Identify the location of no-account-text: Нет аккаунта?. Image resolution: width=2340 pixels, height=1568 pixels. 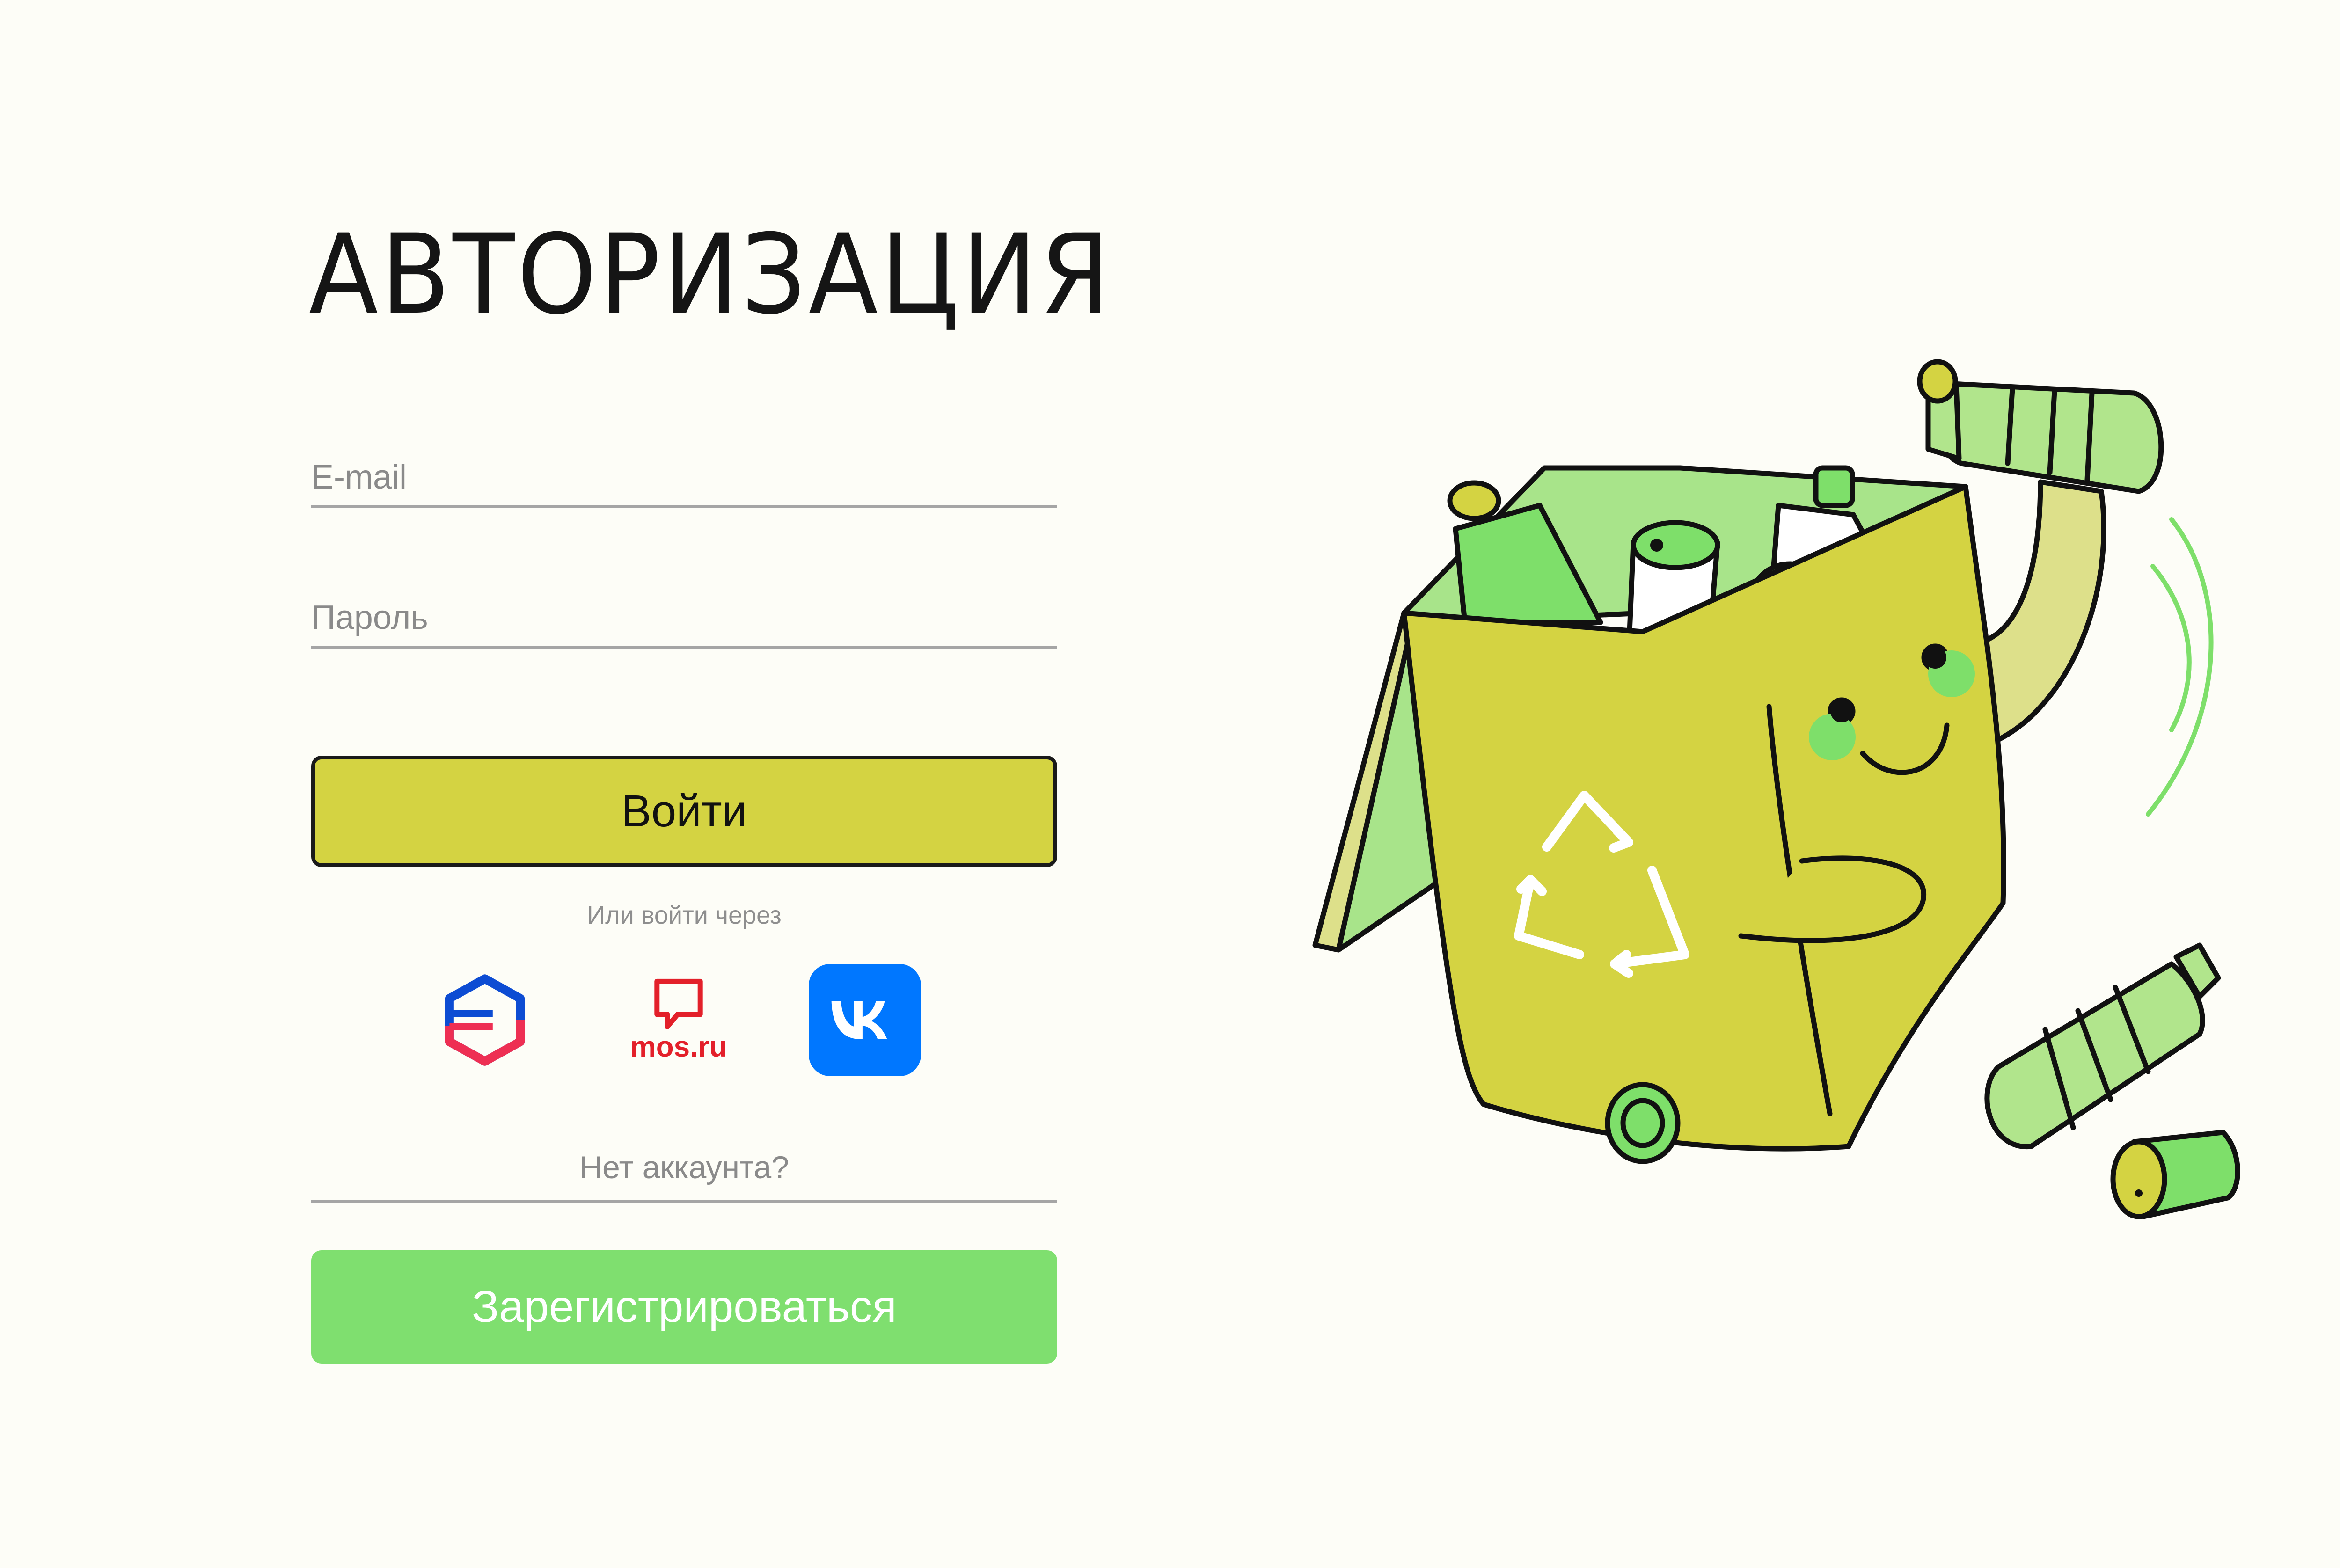
(684, 1173).